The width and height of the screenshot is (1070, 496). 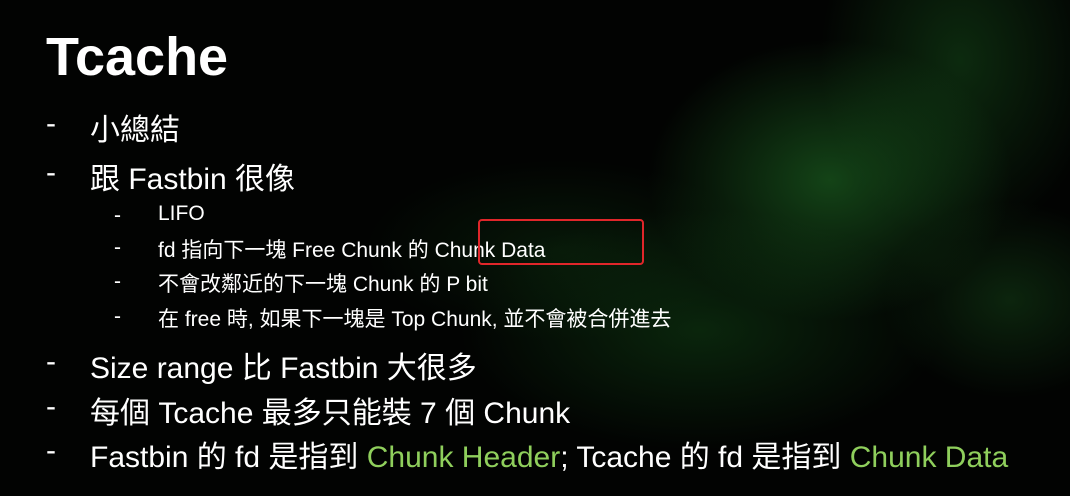 I want to click on chunk-data-highlight: Chunk Data, so click(x=929, y=457).